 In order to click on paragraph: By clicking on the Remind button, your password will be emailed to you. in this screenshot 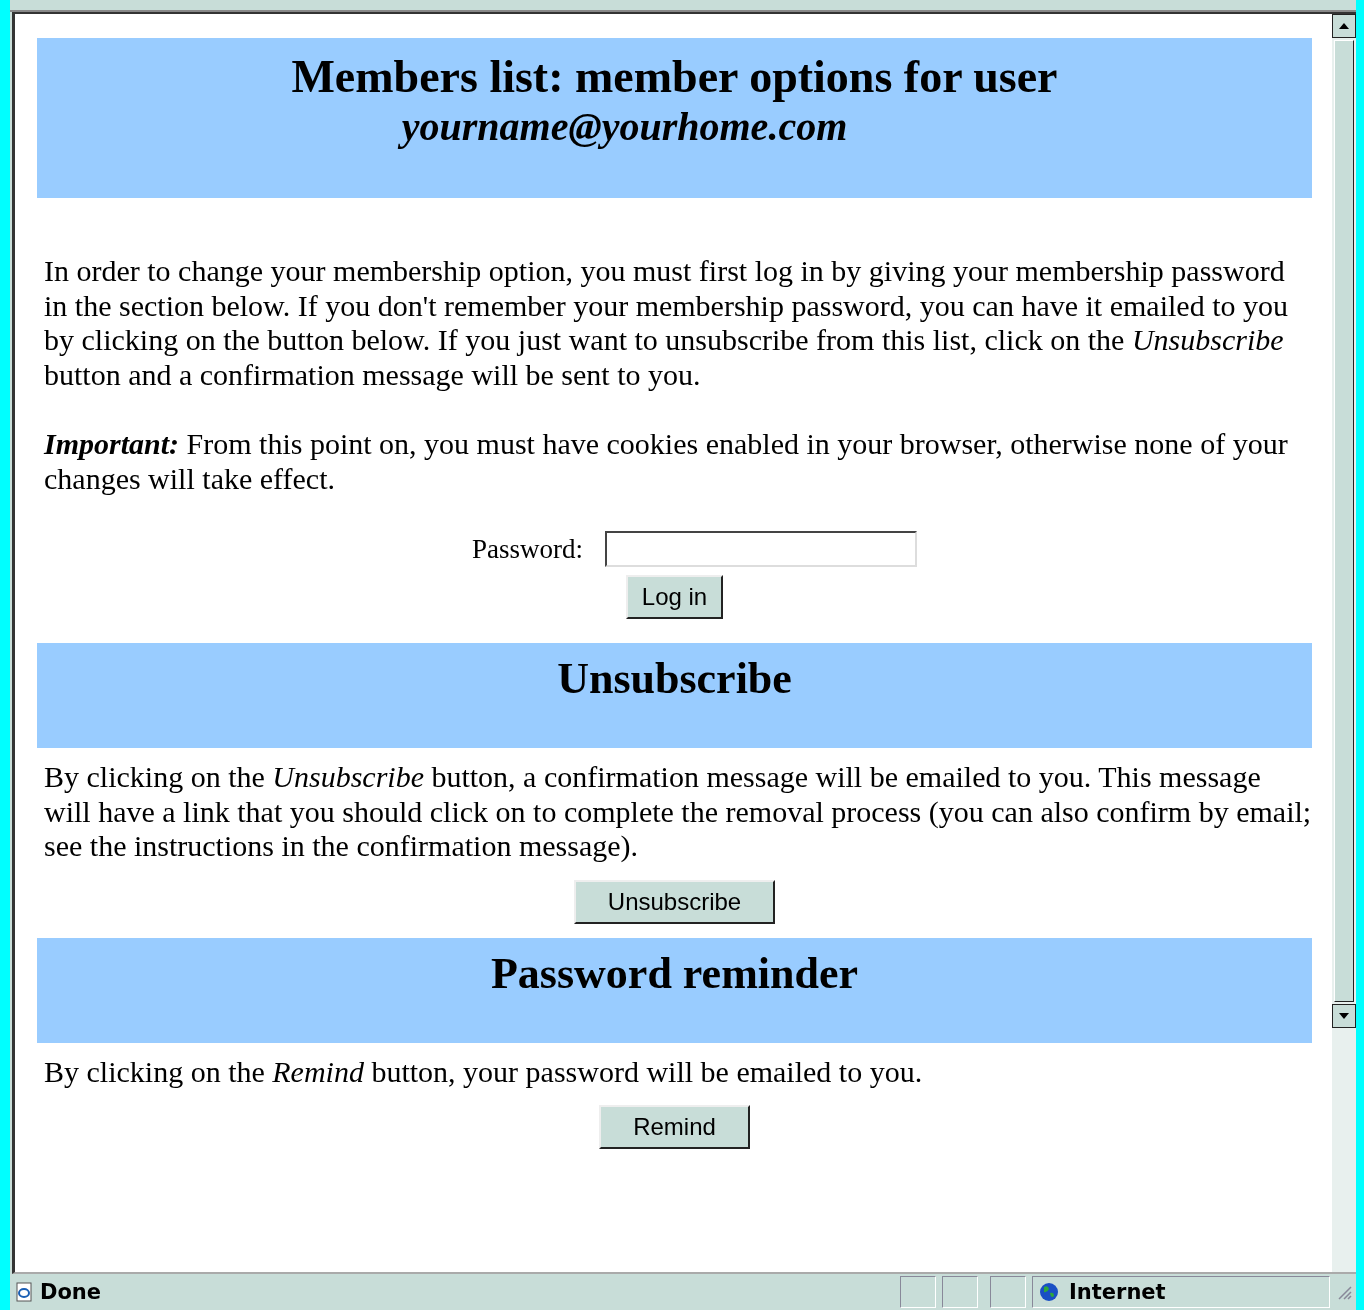, I will do `click(484, 1071)`.